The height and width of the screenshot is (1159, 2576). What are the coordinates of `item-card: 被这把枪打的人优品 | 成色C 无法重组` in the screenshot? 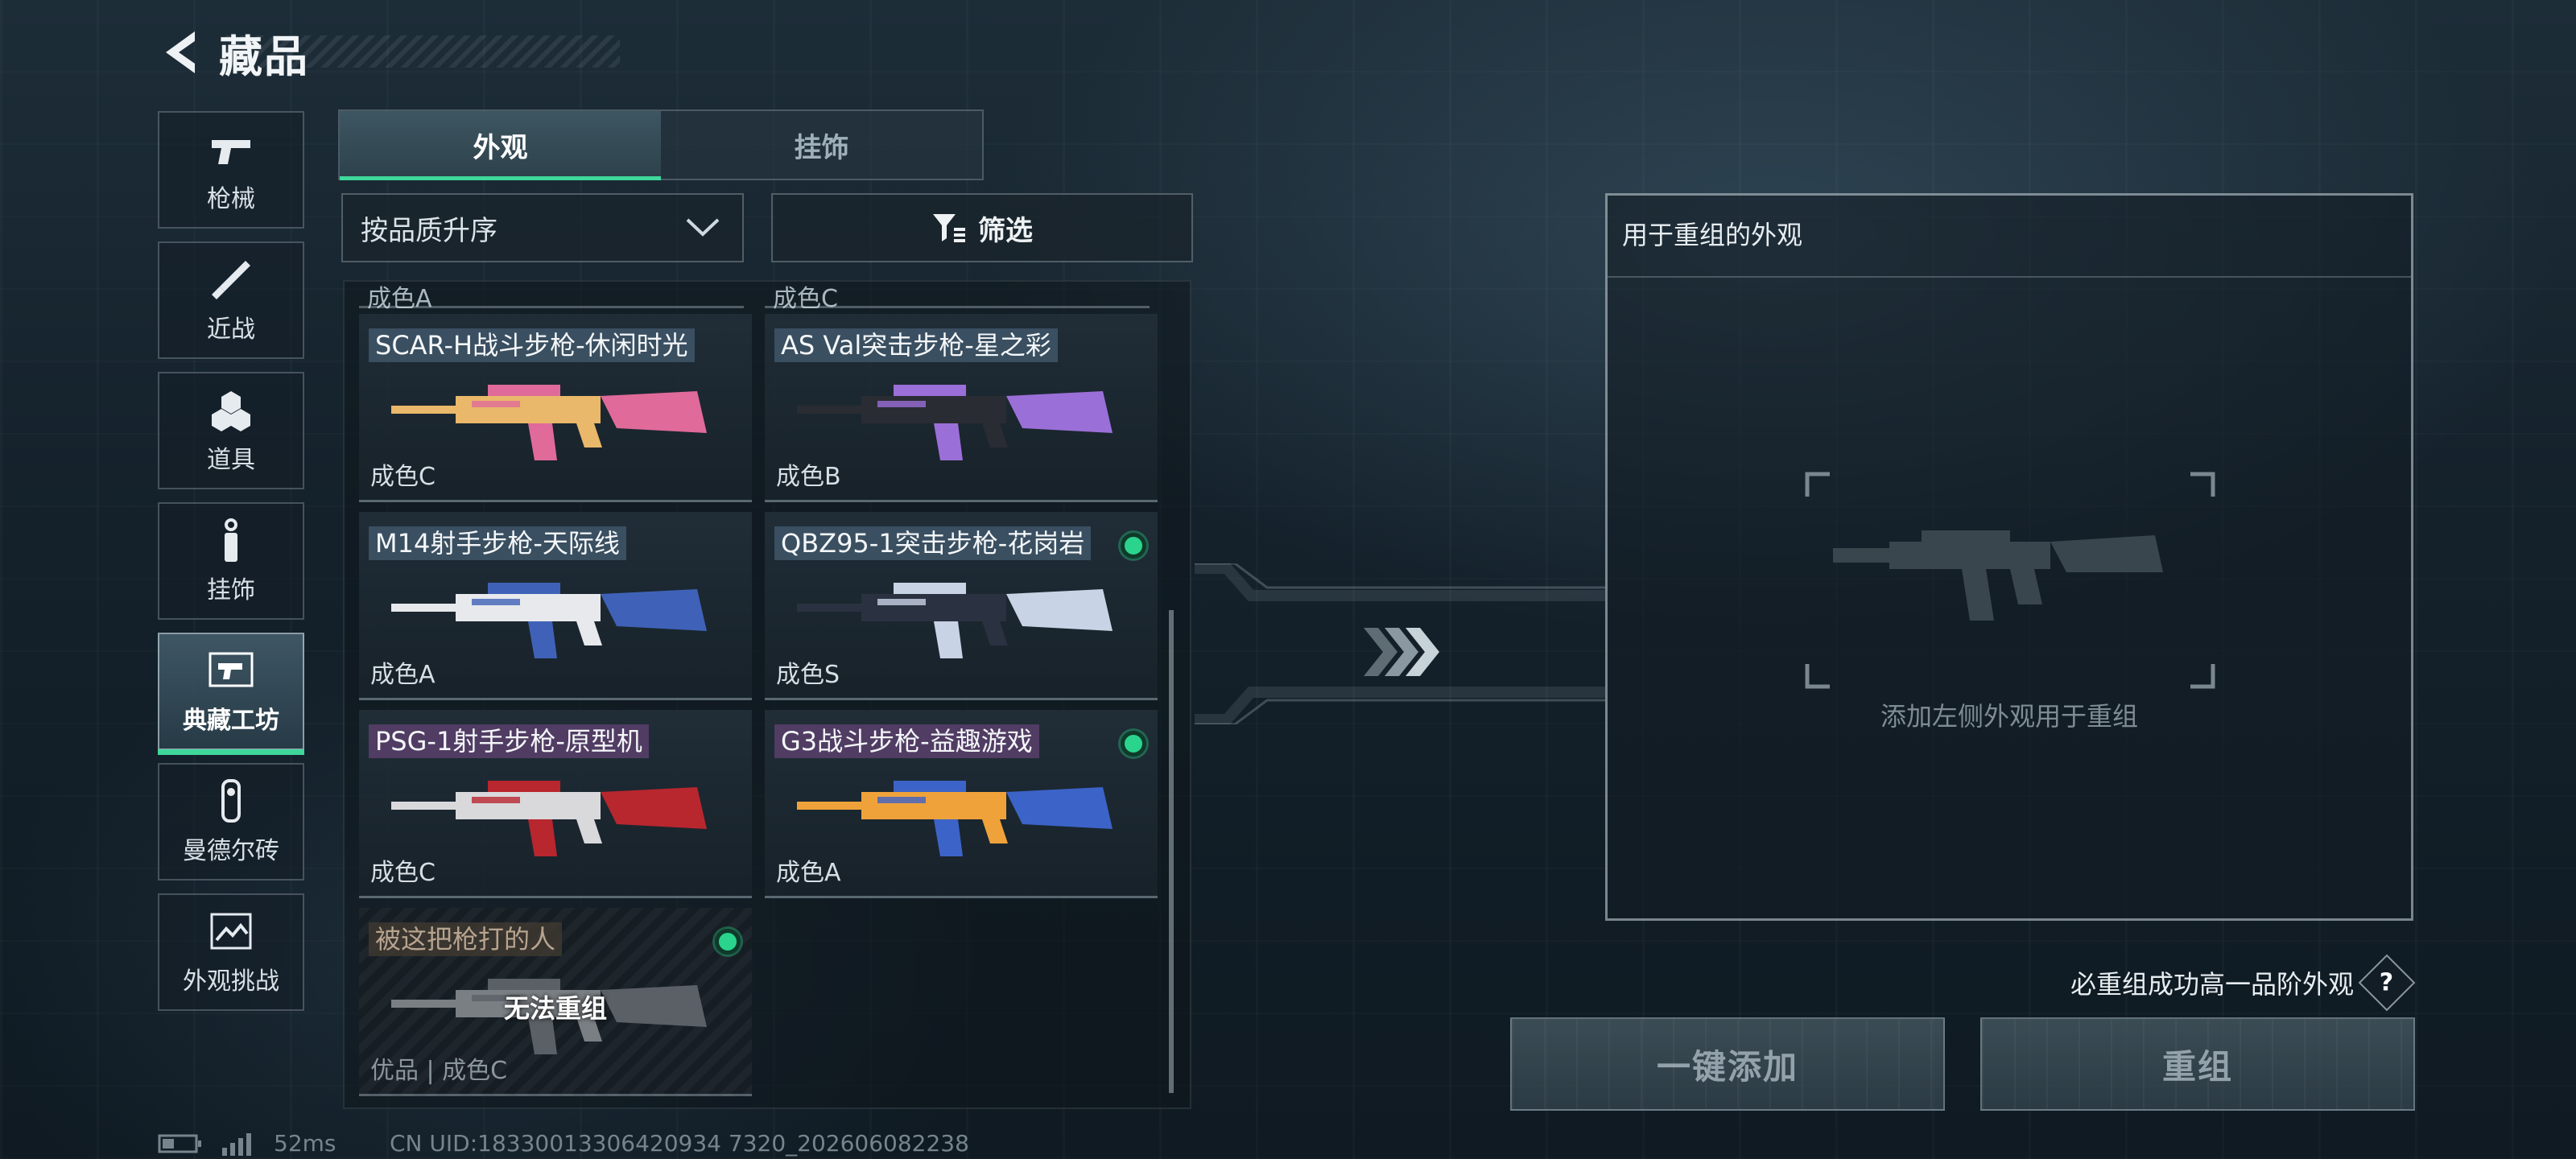 It's located at (555, 1002).